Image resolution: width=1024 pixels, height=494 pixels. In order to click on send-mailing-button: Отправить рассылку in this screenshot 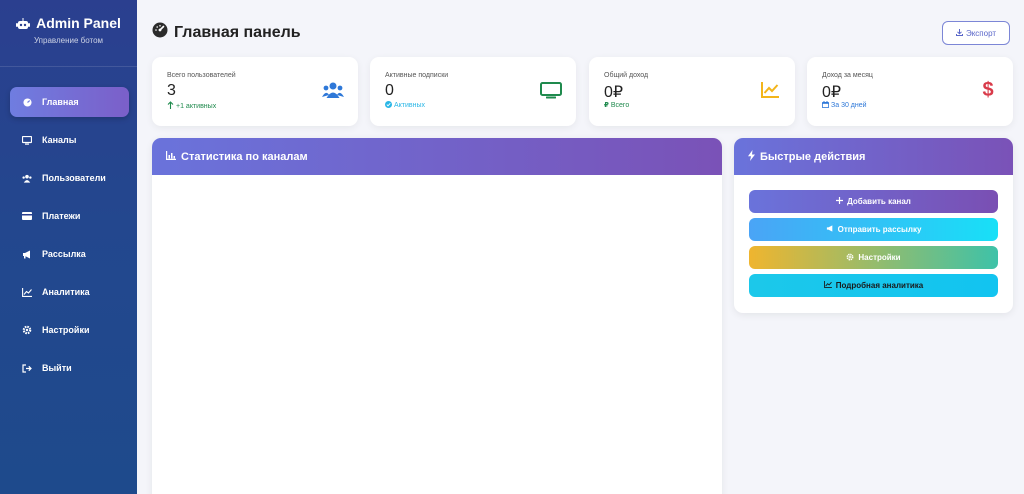, I will do `click(873, 229)`.